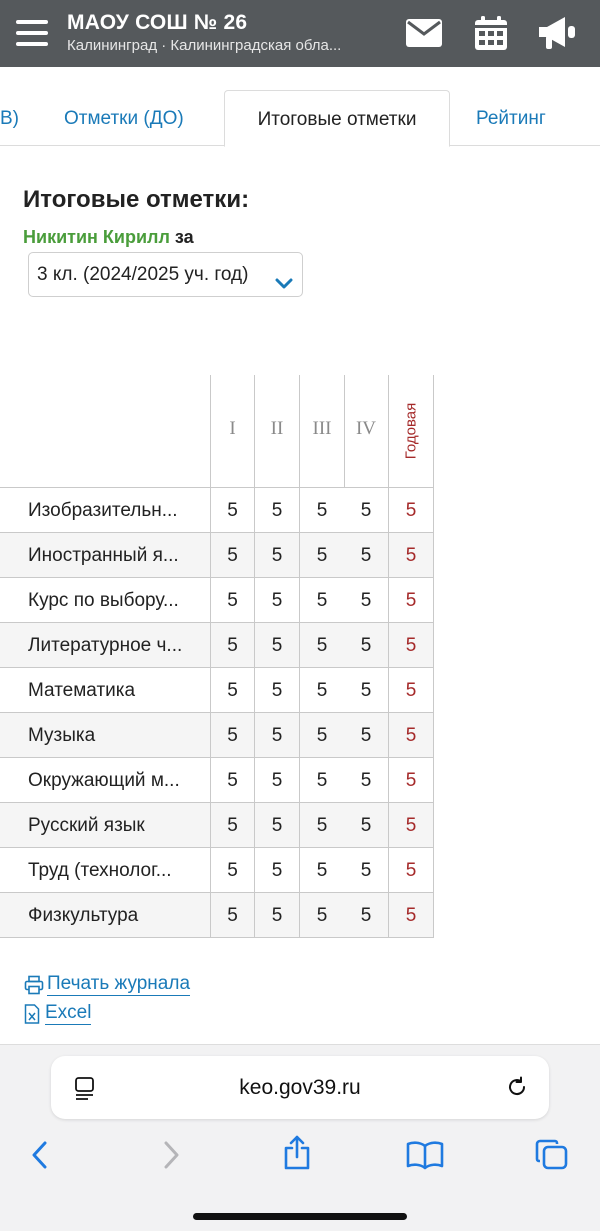  What do you see at coordinates (557, 33) in the screenshot?
I see `megaphone-icon` at bounding box center [557, 33].